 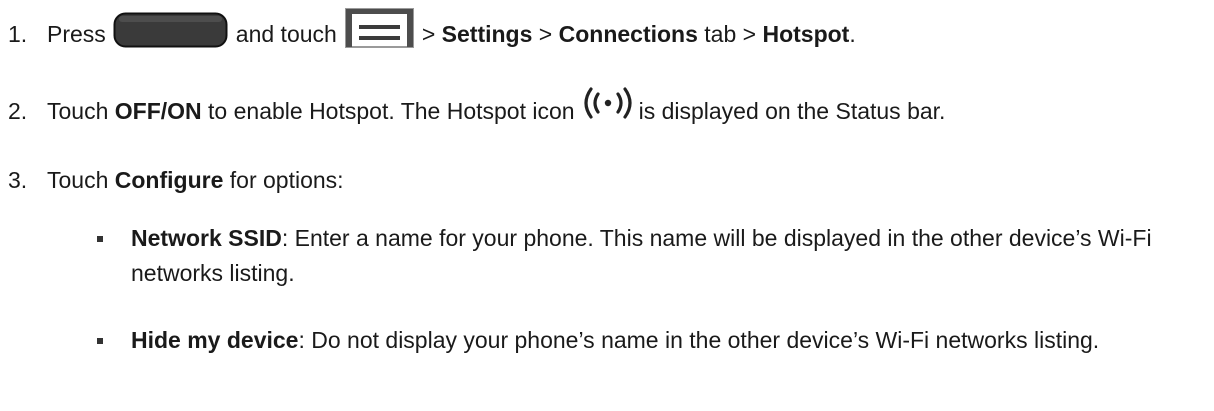 I want to click on step-number: 1., so click(x=18, y=33).